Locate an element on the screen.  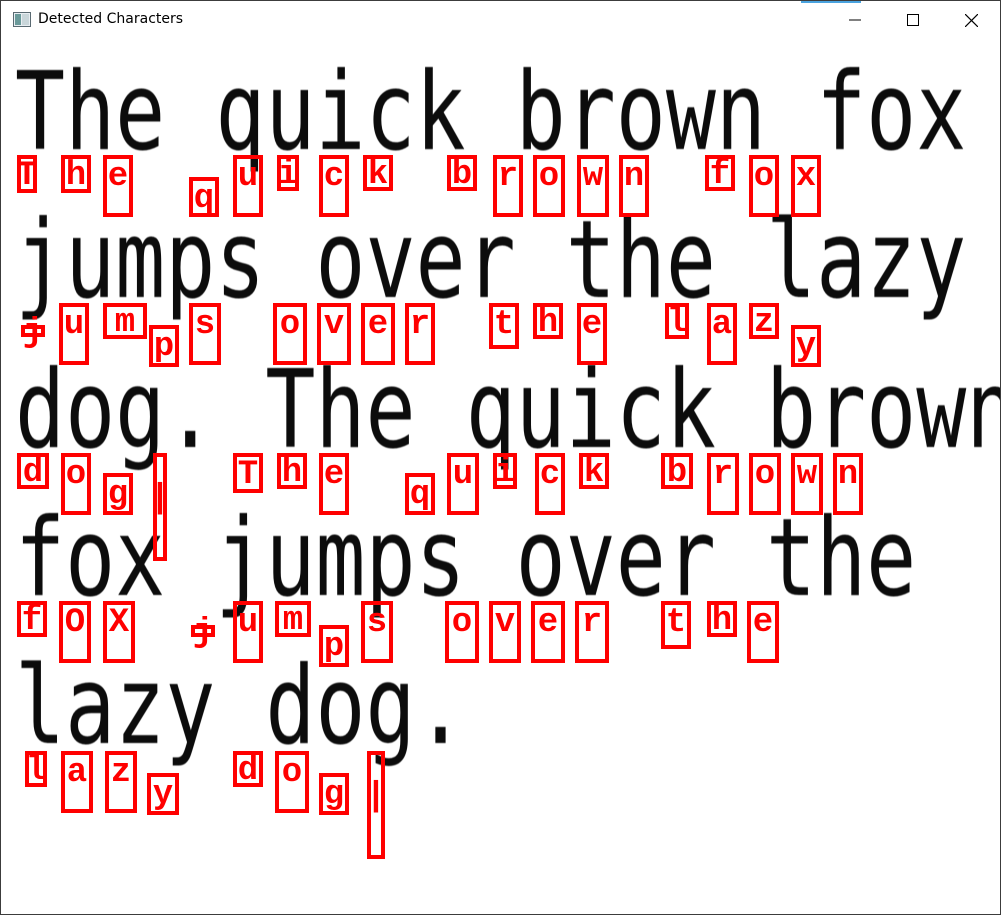
maximize-icon is located at coordinates (913, 20).